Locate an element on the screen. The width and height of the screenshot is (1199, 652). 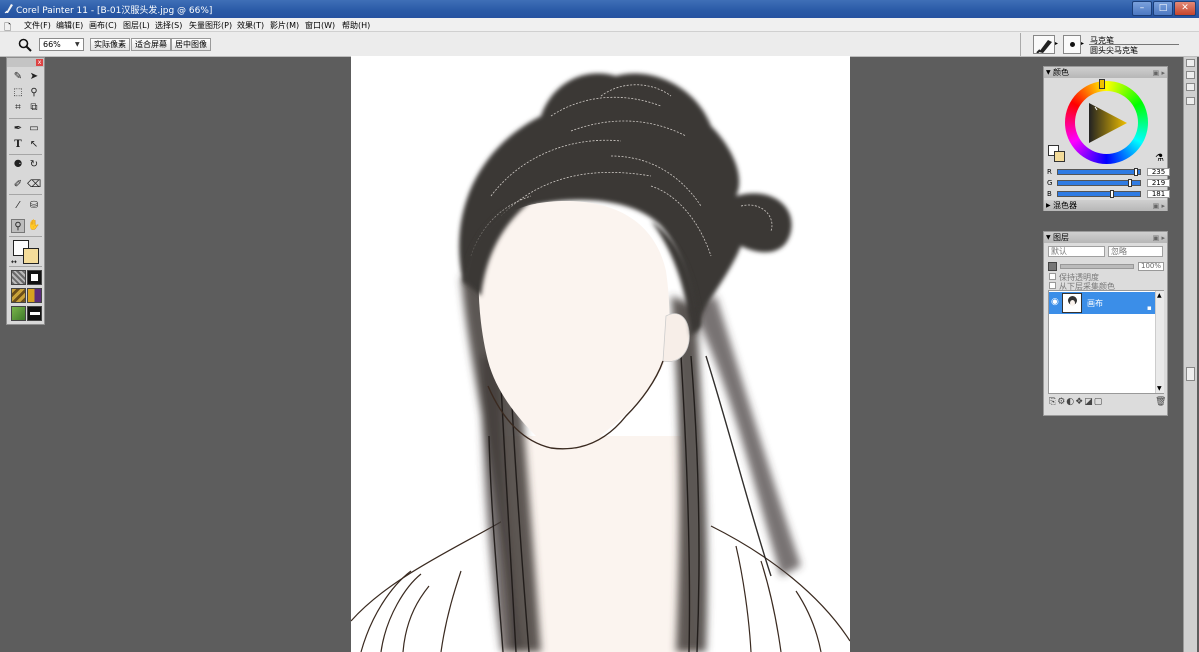
swap-colors-icon: ↔ is located at coordinates (14, 262).